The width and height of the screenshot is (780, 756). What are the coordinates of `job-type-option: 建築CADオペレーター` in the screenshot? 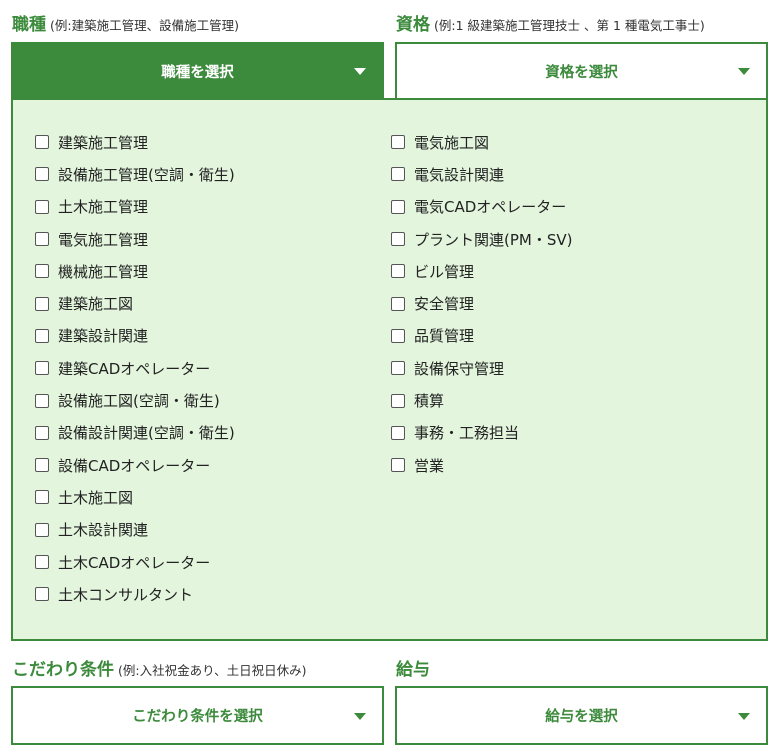 It's located at (135, 368).